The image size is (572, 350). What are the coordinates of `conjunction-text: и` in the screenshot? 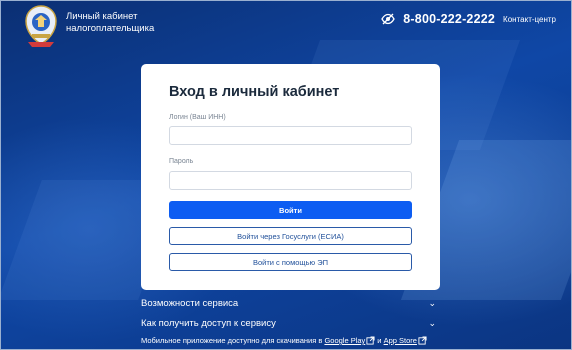 It's located at (379, 340).